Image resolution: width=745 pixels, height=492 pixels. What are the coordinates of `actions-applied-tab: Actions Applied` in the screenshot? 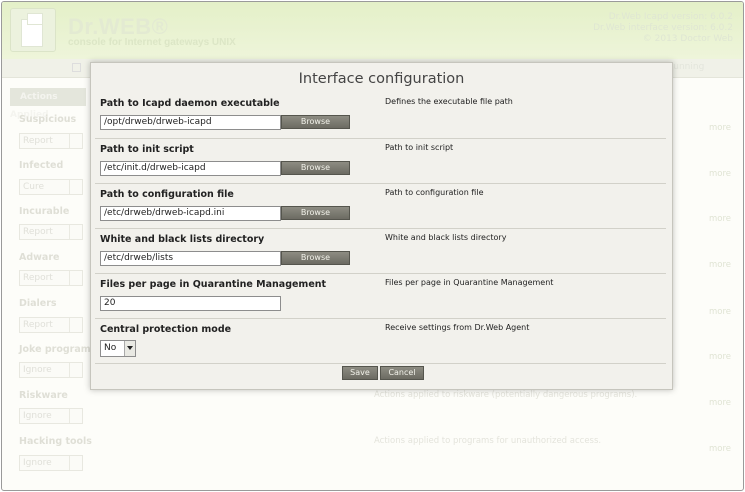 It's located at (48, 104).